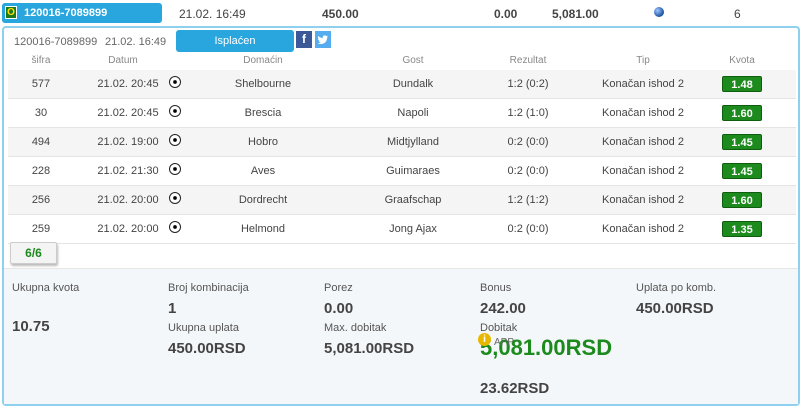  I want to click on col-odds: Kvota, so click(742, 60).